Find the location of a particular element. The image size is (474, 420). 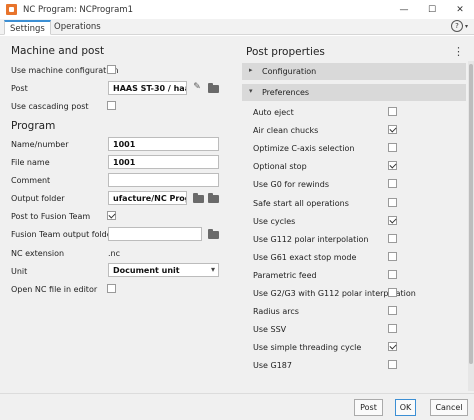

maximize-button: ☐ is located at coordinates (432, 9).